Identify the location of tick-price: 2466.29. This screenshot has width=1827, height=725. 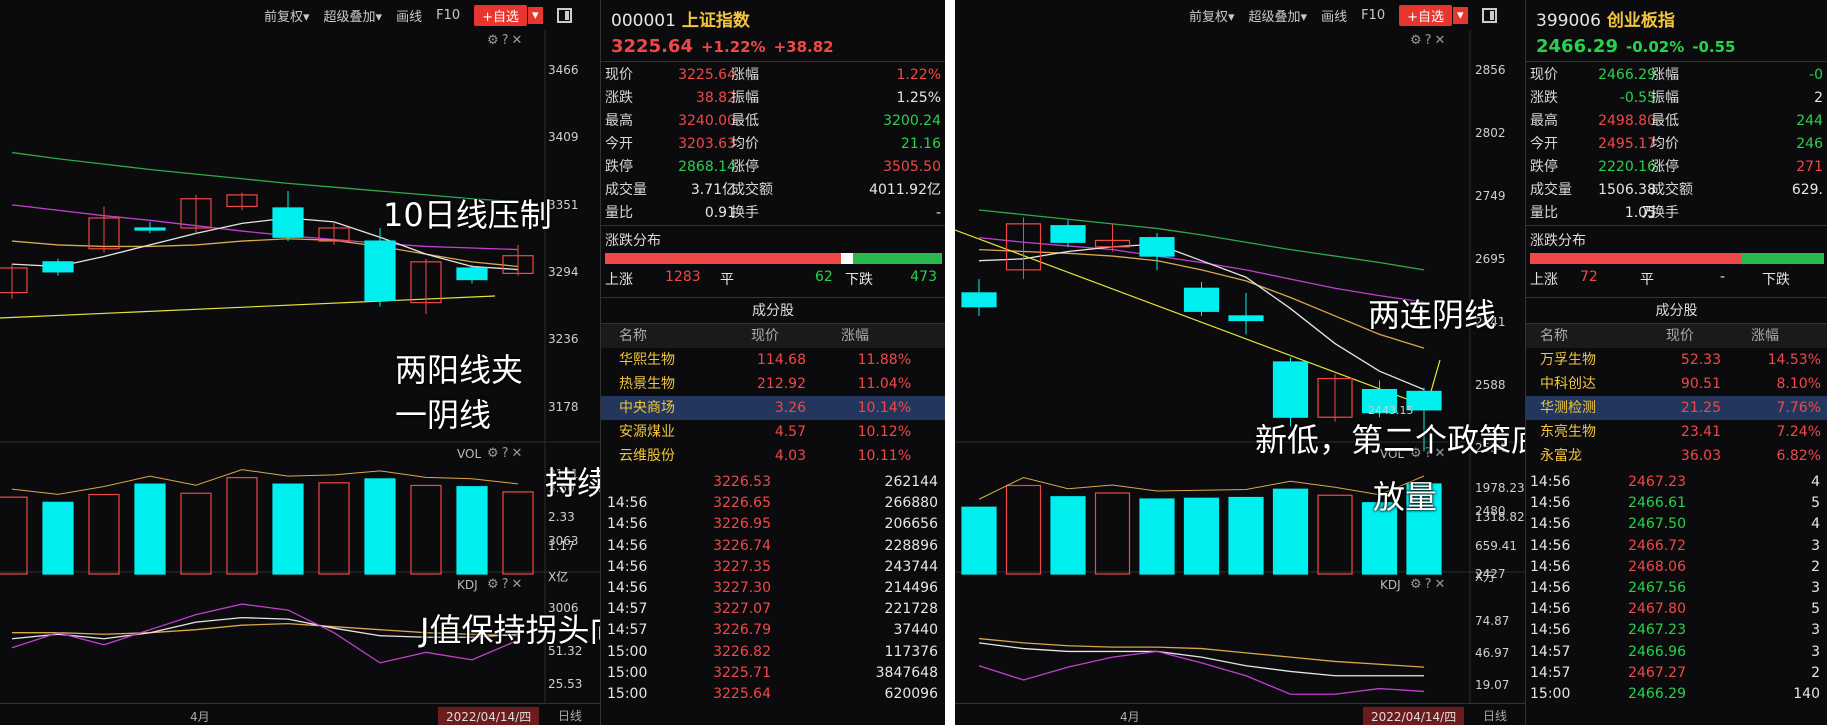
(1657, 693).